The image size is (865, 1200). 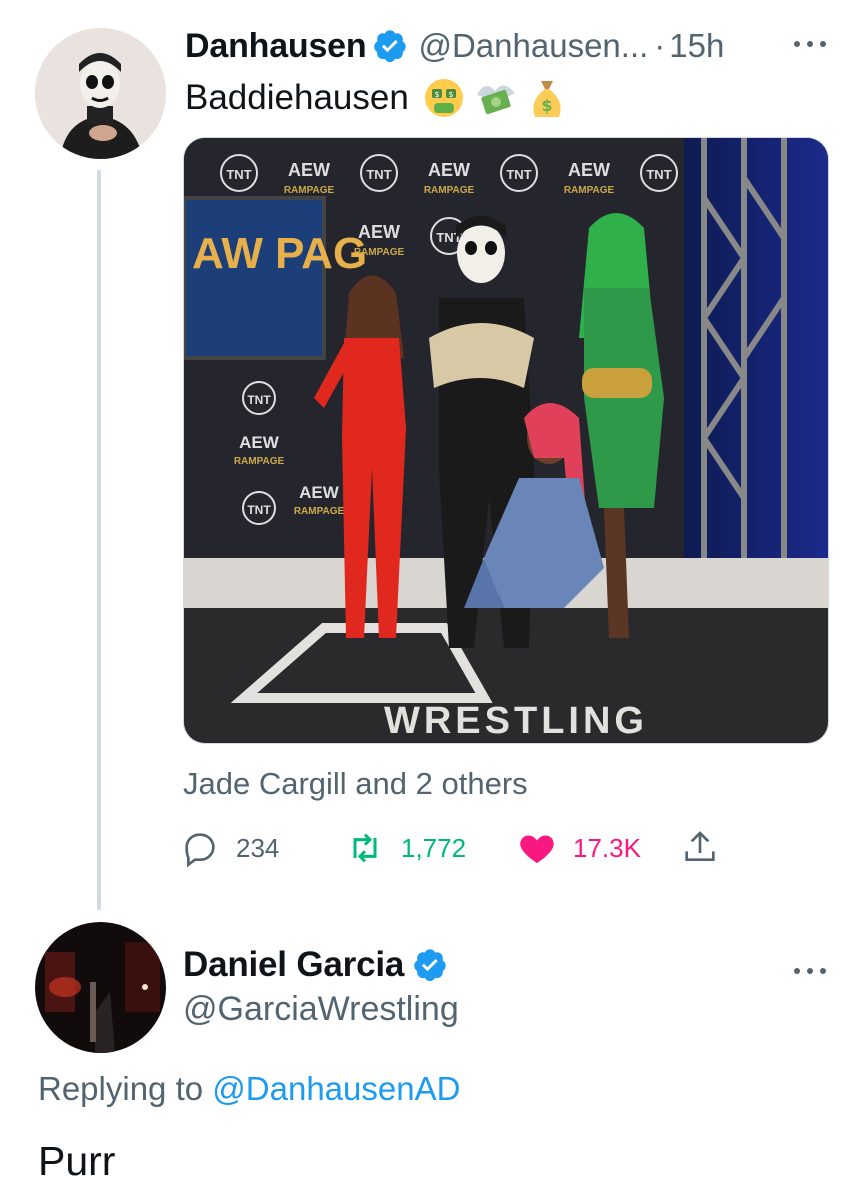 I want to click on retweet-count: 1,772, so click(x=434, y=847).